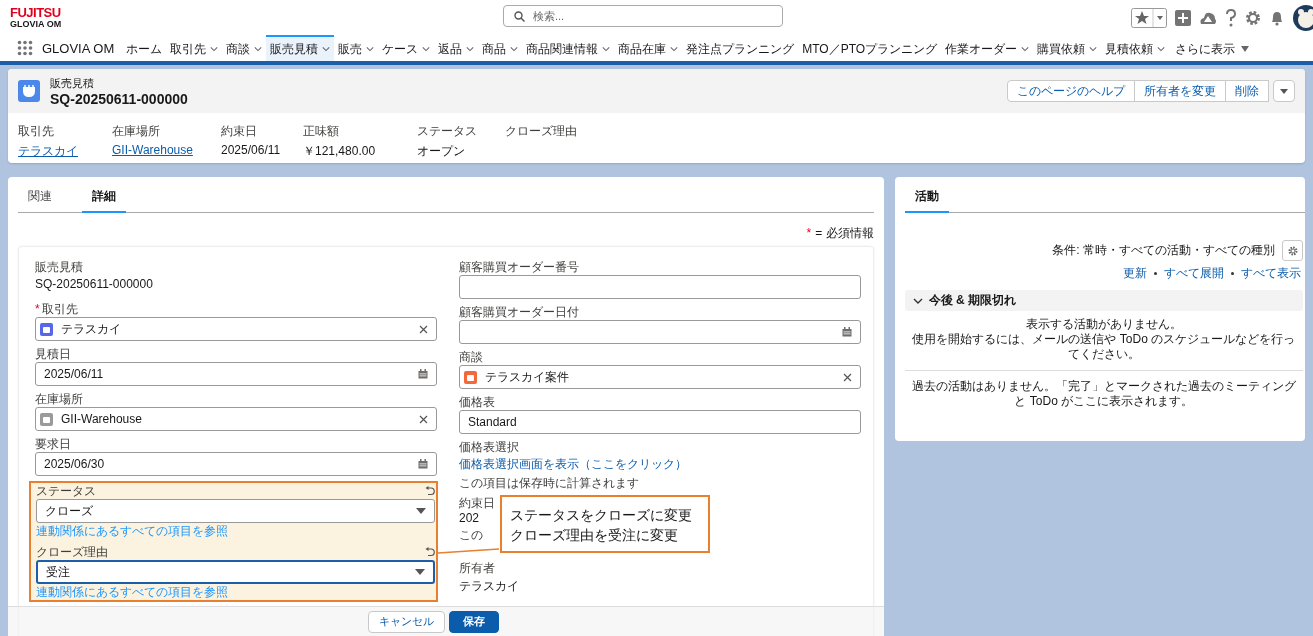 Image resolution: width=1313 pixels, height=636 pixels. What do you see at coordinates (1271, 273) in the screenshot?
I see `link: すべて表示` at bounding box center [1271, 273].